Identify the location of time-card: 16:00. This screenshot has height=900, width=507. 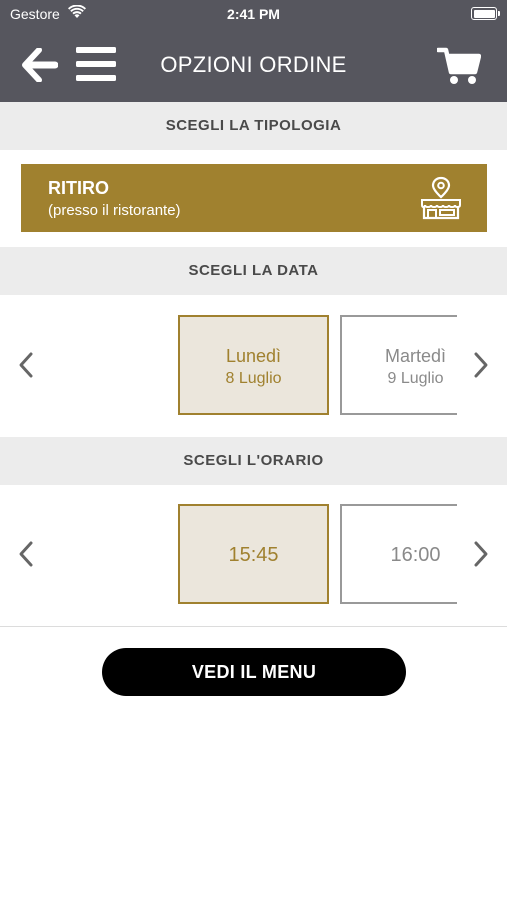
(398, 554).